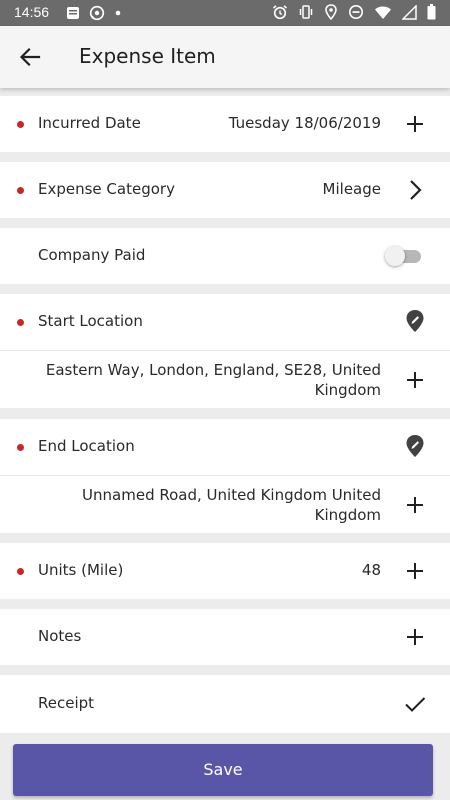 This screenshot has width=450, height=800. I want to click on units-value: 48, so click(371, 570).